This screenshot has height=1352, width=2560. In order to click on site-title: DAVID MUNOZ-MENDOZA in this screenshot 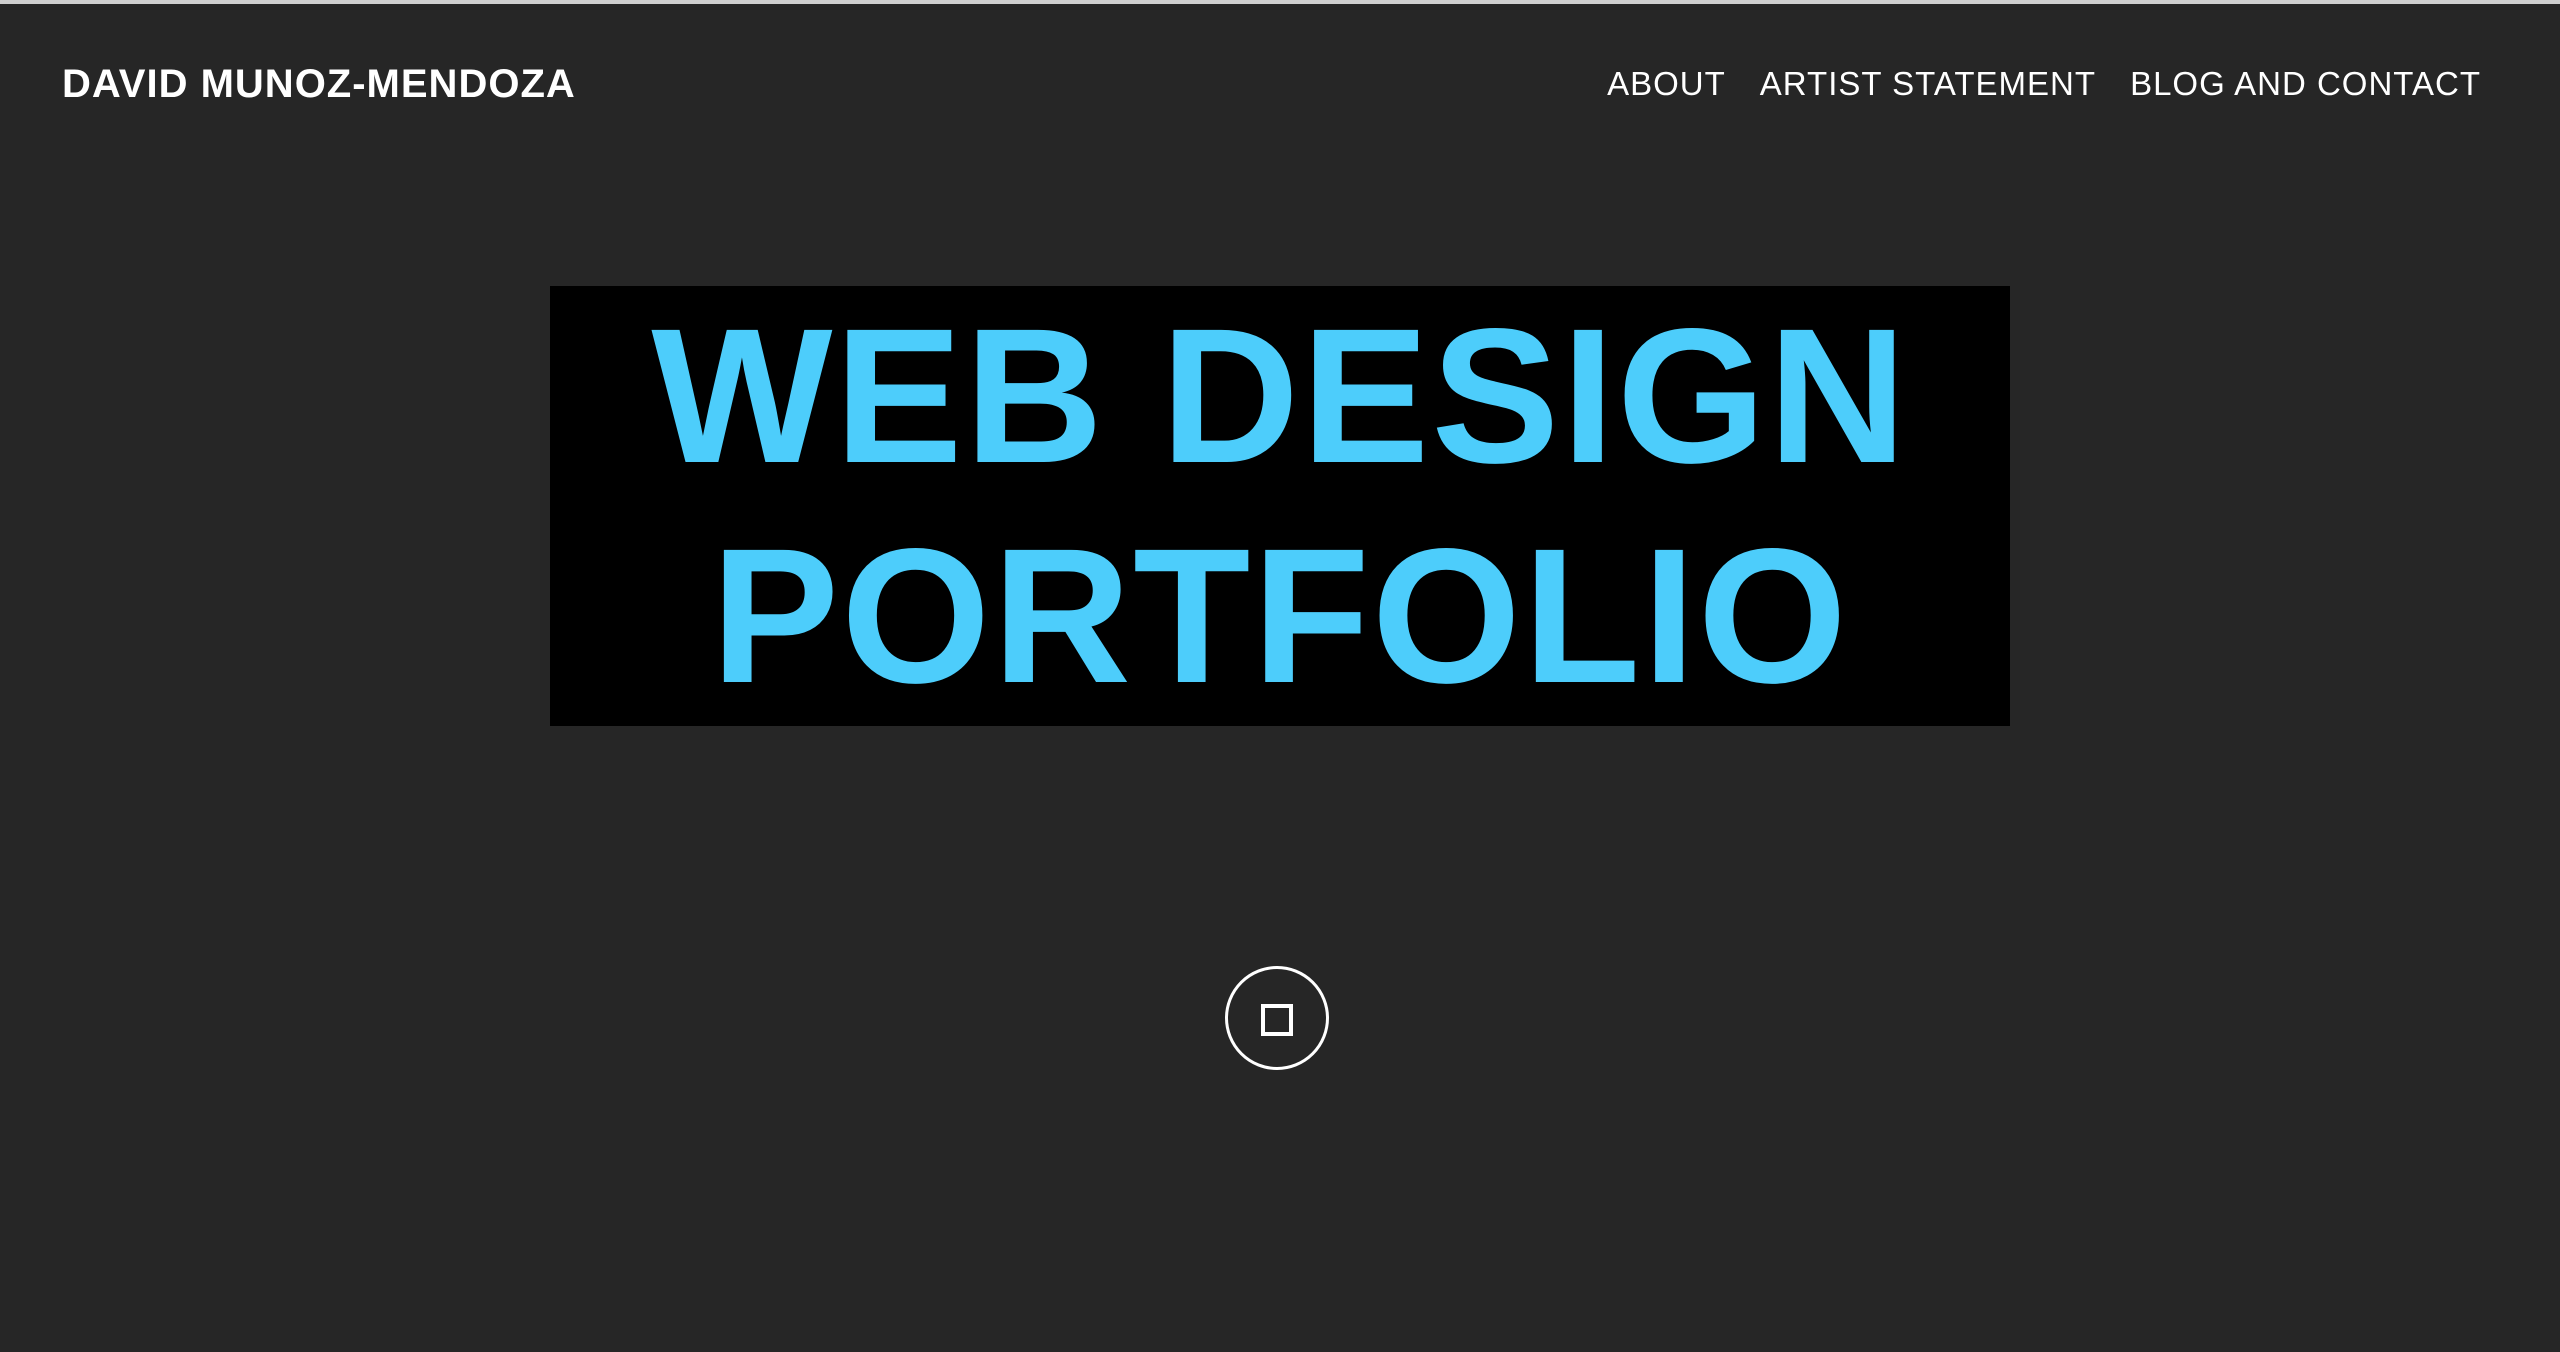, I will do `click(319, 84)`.